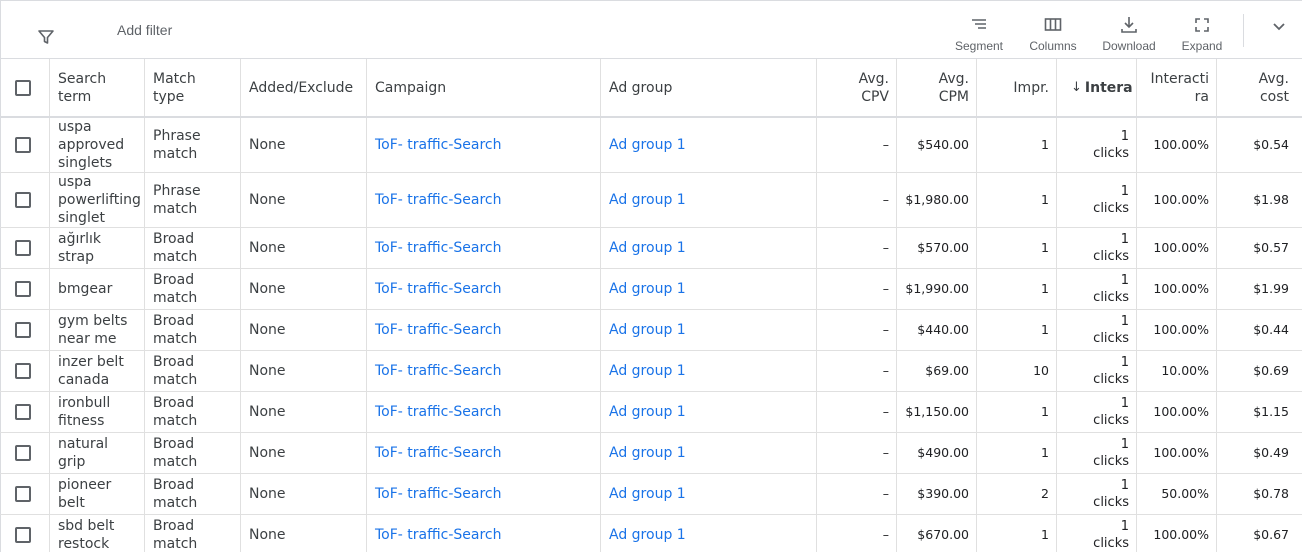  I want to click on header-avg-cpm: Avg. CPM, so click(936, 87).